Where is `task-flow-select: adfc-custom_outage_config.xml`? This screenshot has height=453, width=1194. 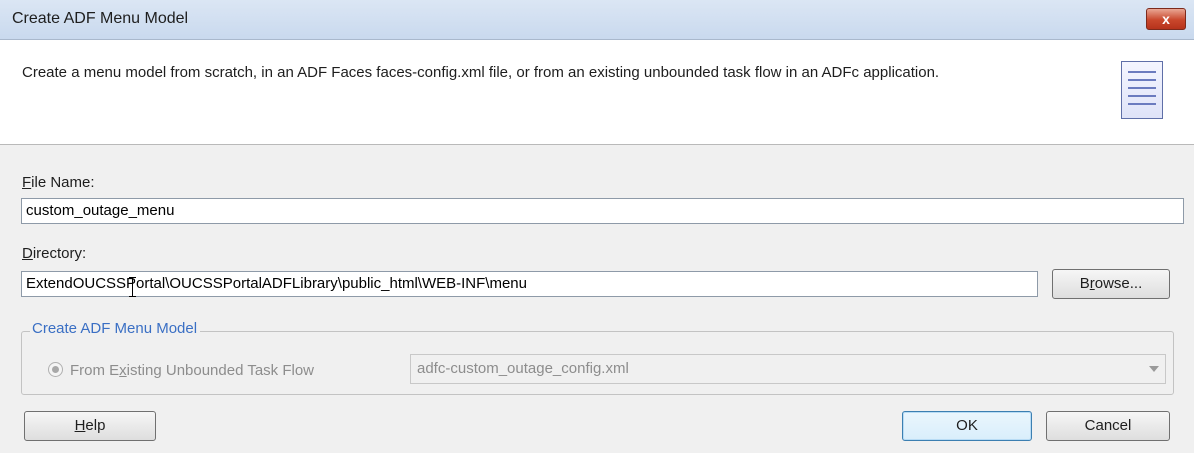 task-flow-select: adfc-custom_outage_config.xml is located at coordinates (788, 369).